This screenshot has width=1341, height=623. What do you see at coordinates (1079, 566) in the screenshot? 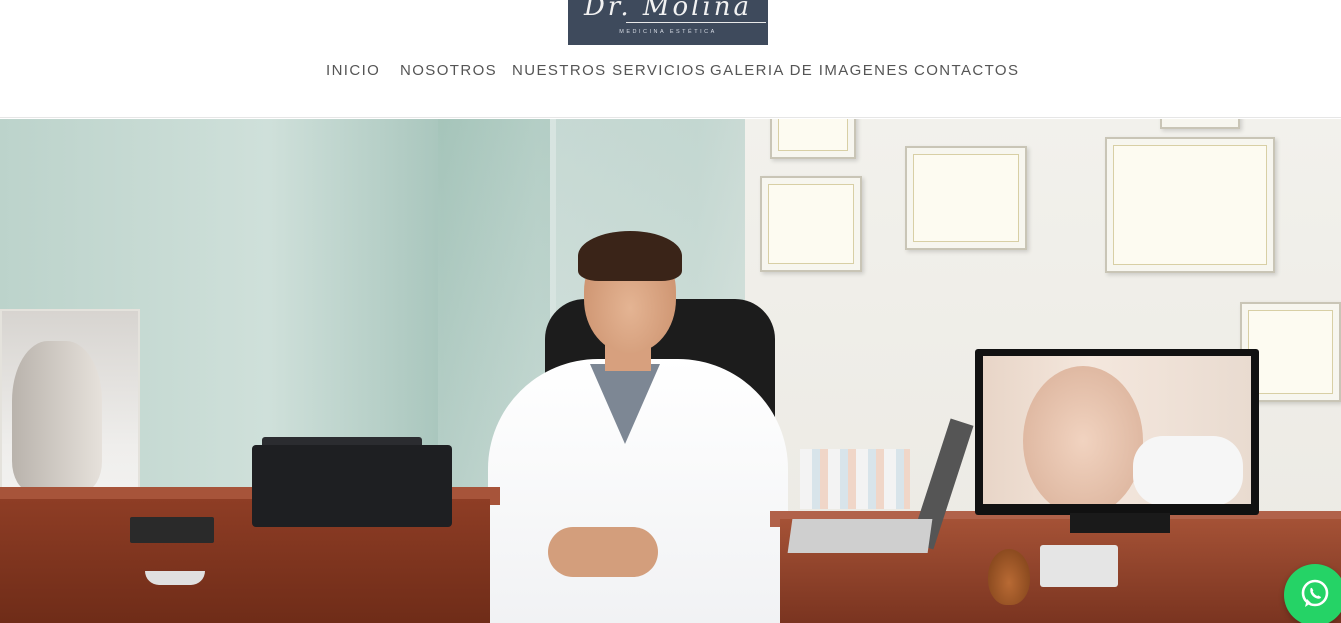
I see `speaker-device` at bounding box center [1079, 566].